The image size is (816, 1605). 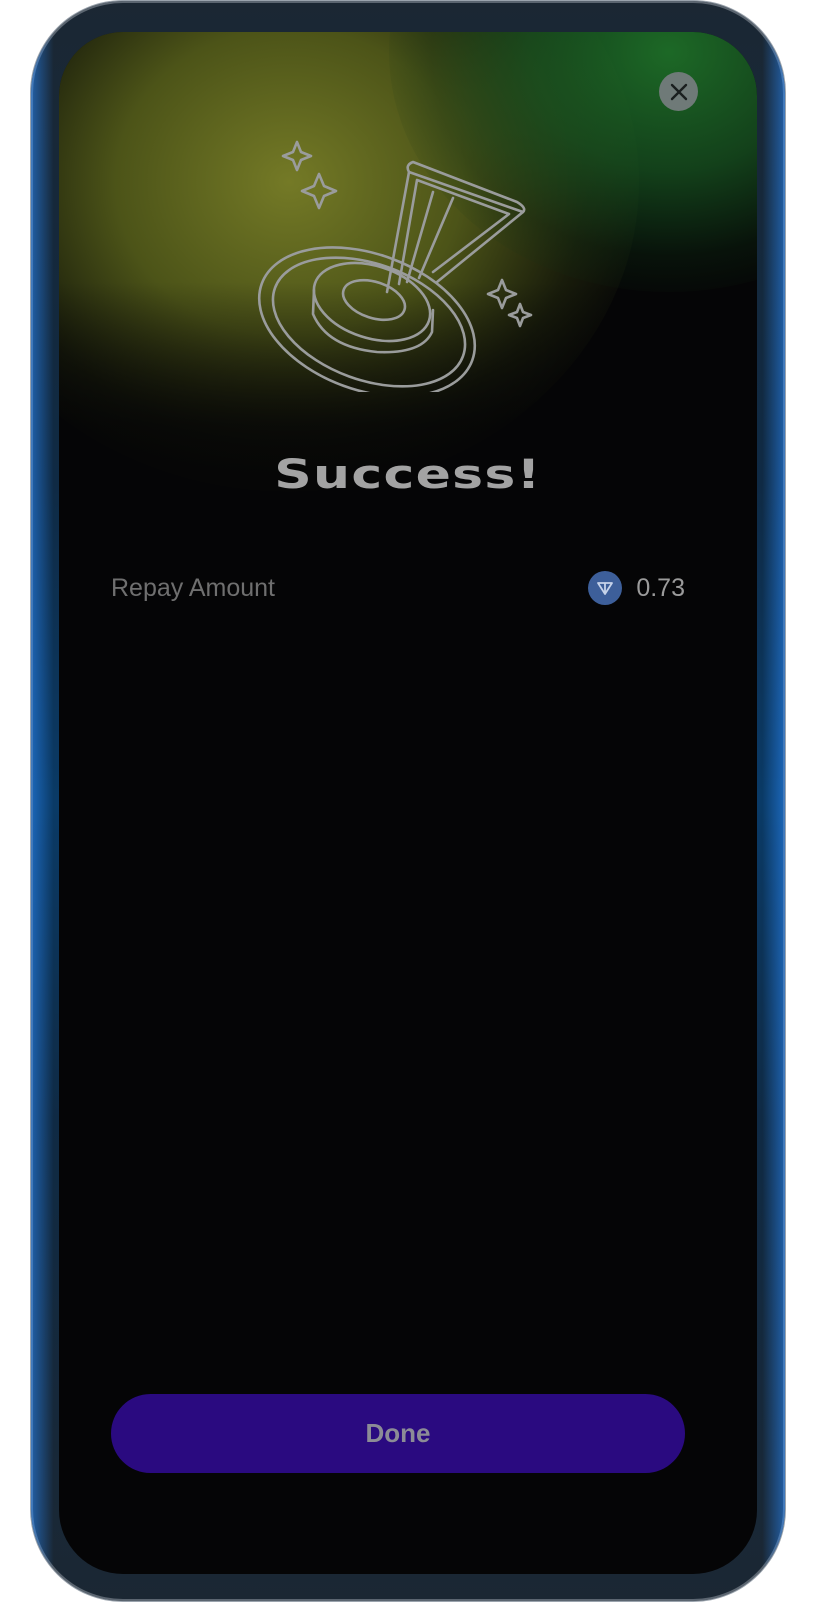 What do you see at coordinates (193, 587) in the screenshot?
I see `repay-amount-label: Repay Amount` at bounding box center [193, 587].